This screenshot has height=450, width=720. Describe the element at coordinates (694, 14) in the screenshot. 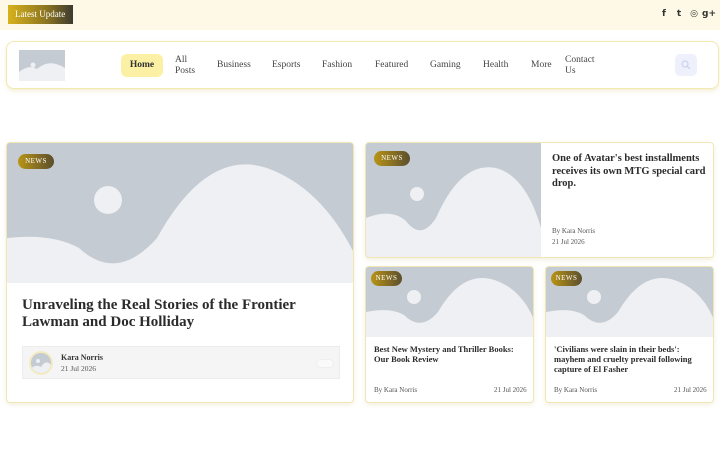

I see `instagram-icon: ◎` at that location.